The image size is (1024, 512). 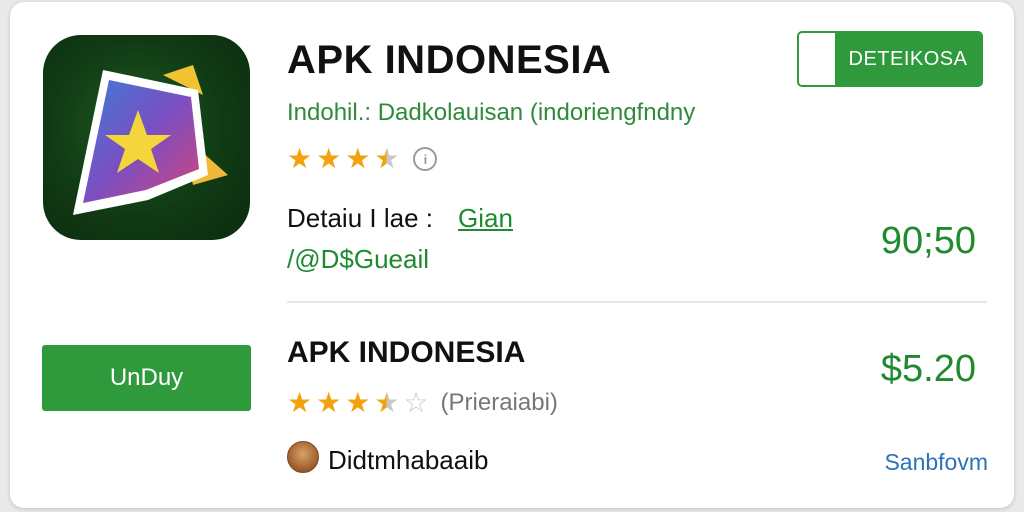 I want to click on app-rating-stars: ★ ★ ★ ★ i, so click(x=362, y=158).